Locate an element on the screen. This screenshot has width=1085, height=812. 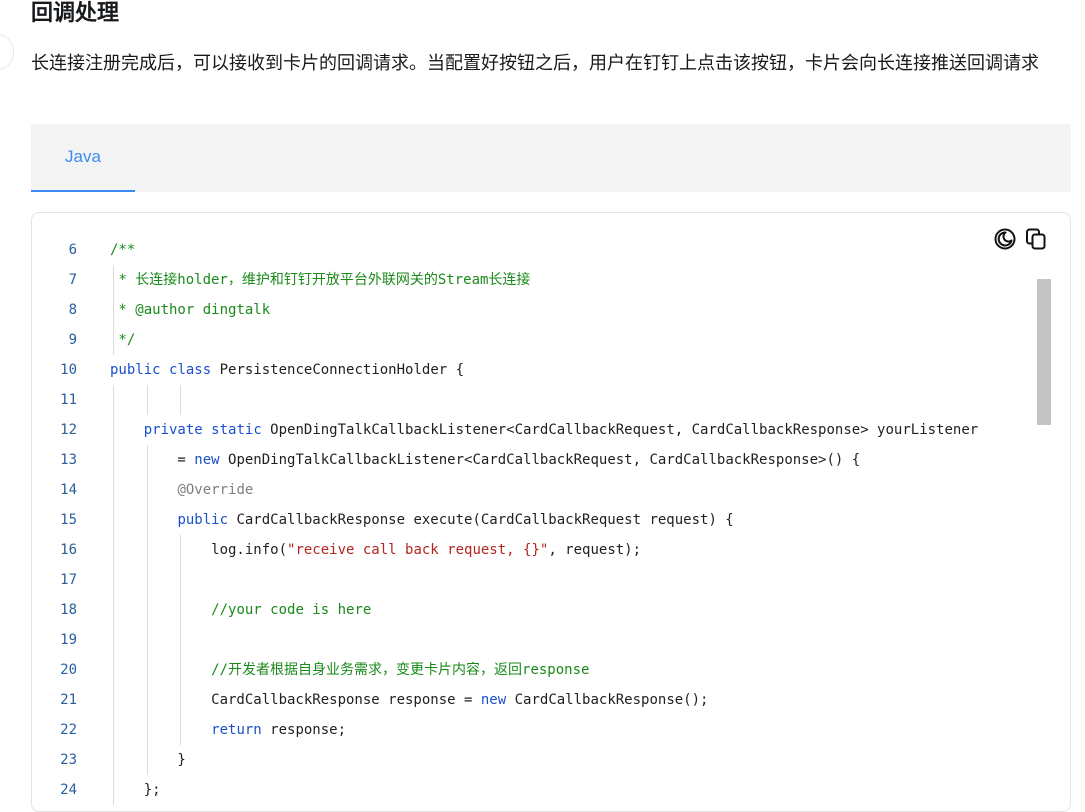
line-number: 13 is located at coordinates (68, 460).